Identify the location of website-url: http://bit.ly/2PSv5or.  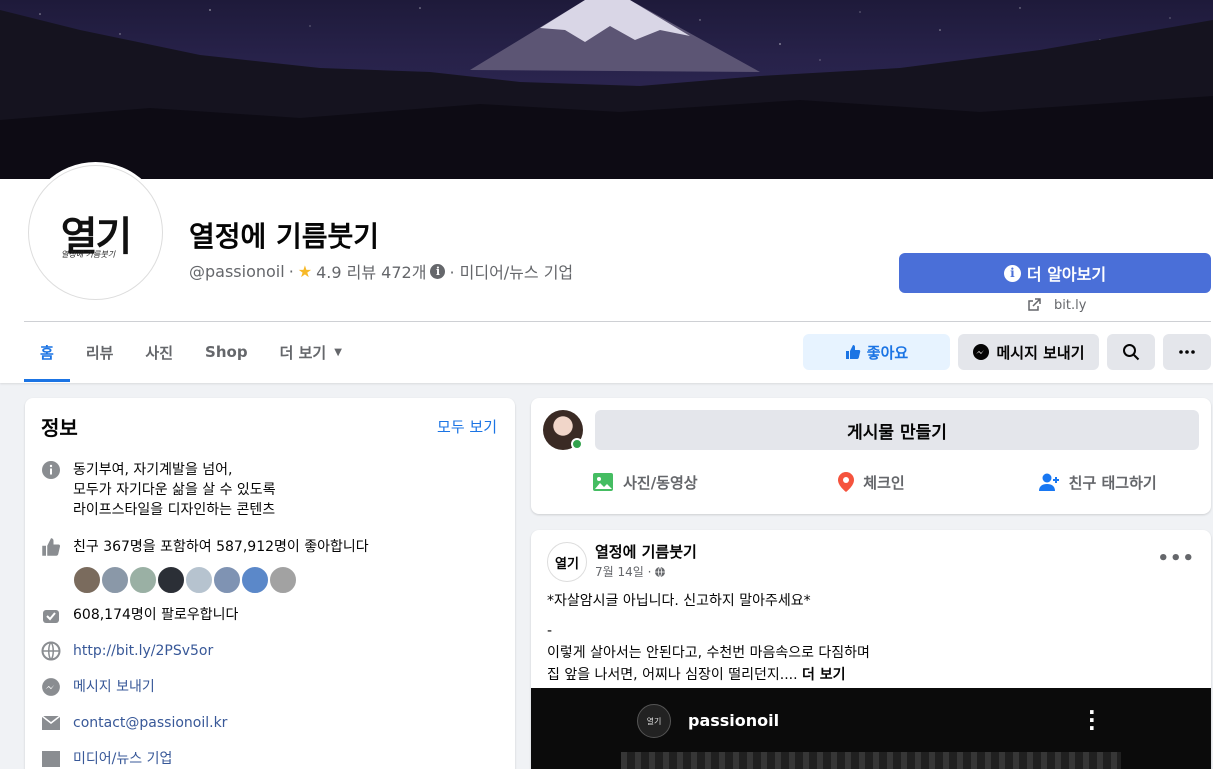
(143, 651).